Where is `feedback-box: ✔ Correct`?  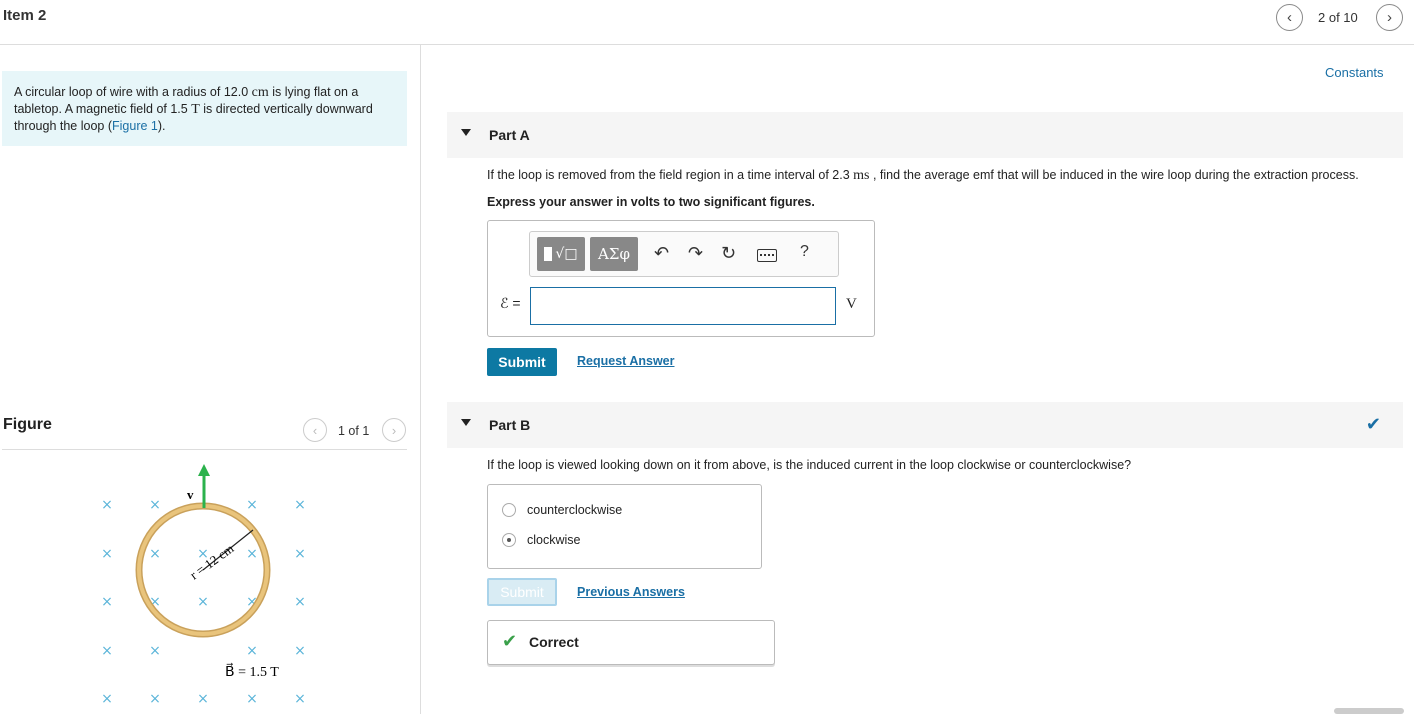
feedback-box: ✔ Correct is located at coordinates (631, 642).